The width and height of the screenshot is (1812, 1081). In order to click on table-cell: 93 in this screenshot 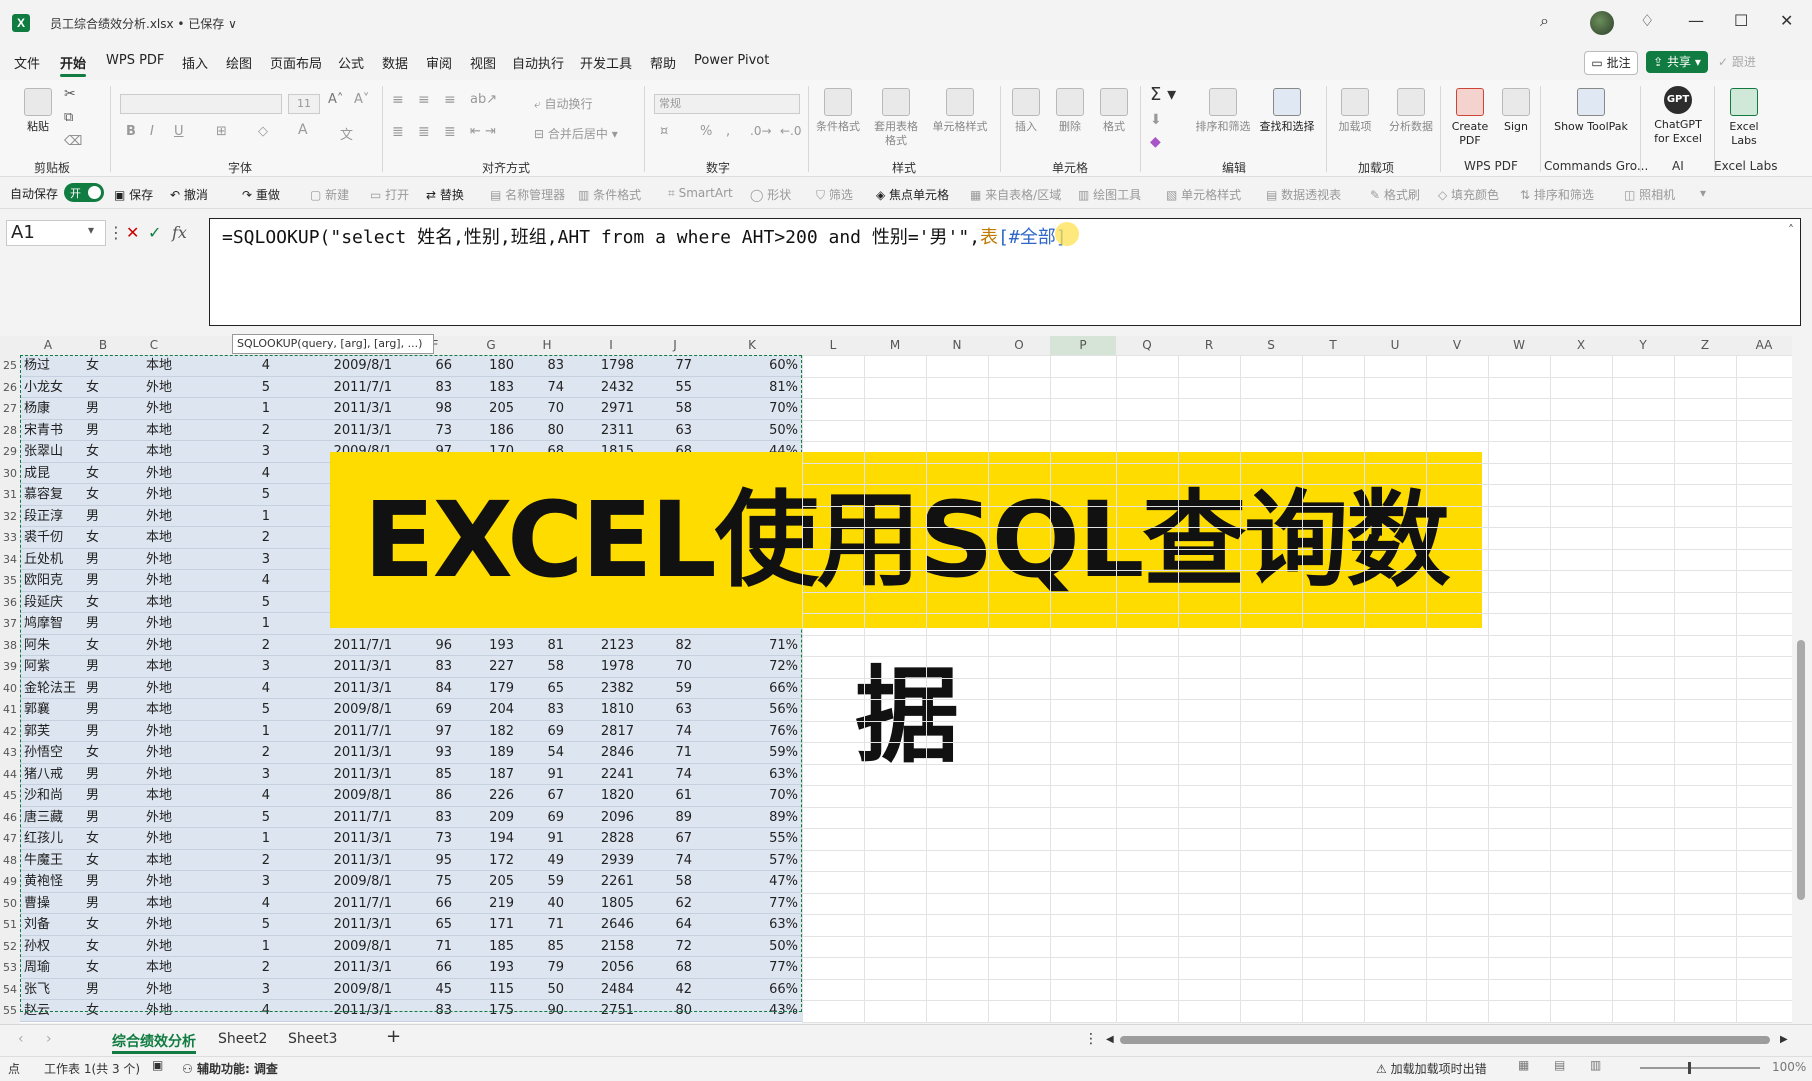, I will do `click(430, 753)`.